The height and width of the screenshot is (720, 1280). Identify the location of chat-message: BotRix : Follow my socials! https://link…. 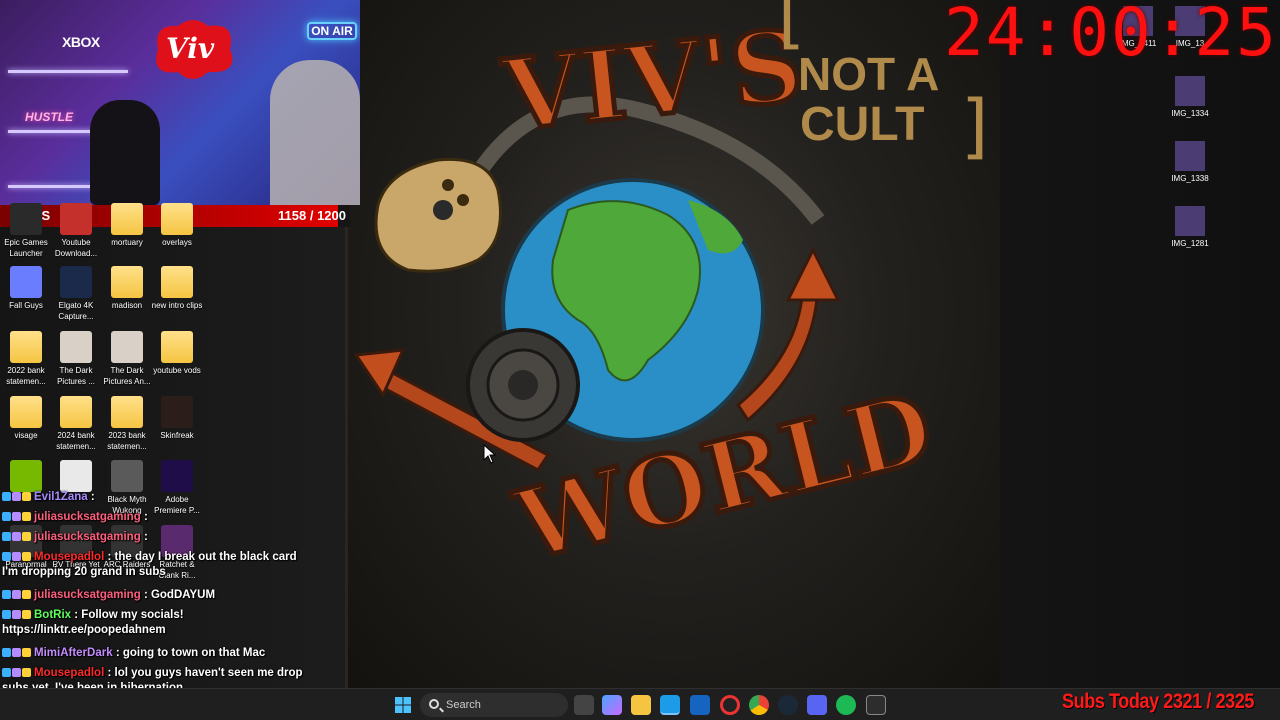
(158, 623).